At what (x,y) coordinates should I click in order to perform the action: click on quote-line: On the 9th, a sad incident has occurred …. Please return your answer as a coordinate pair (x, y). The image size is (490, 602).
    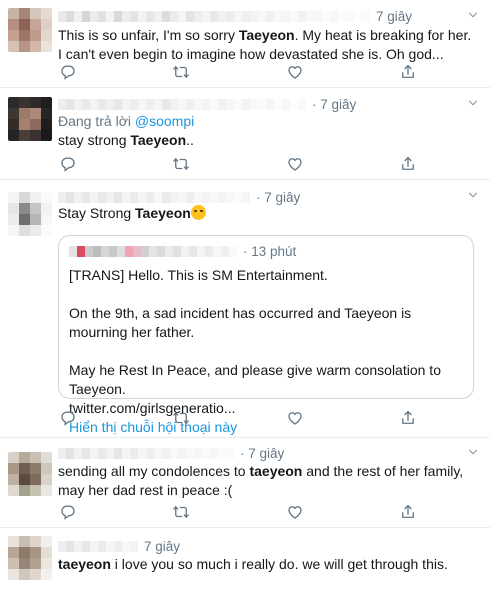
    Looking at the image, I should click on (240, 322).